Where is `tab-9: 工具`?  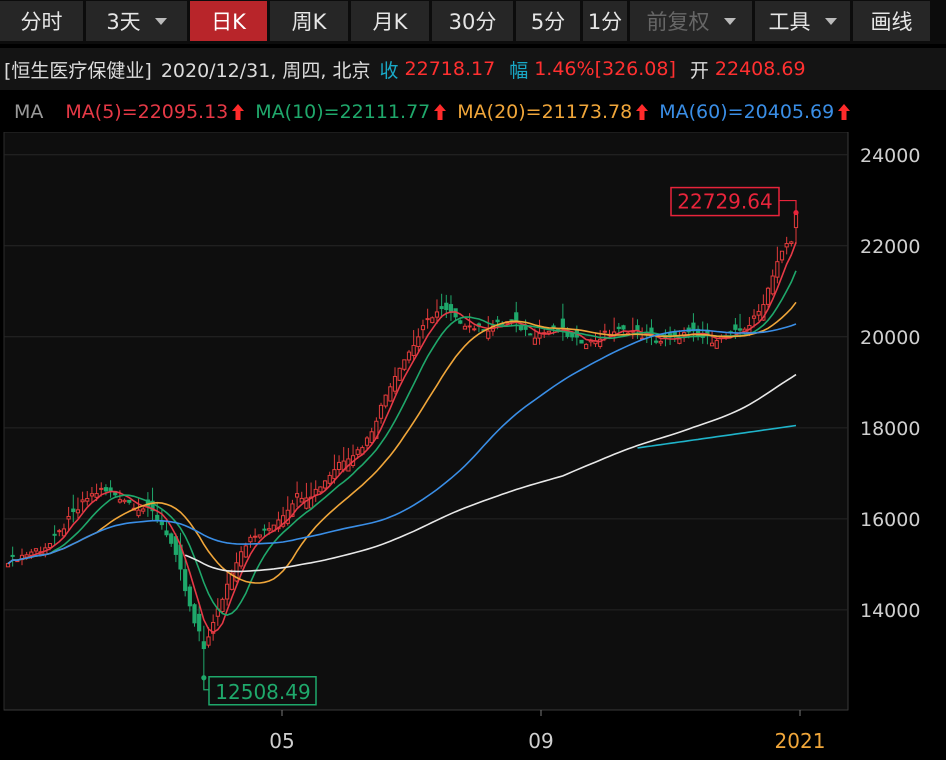
tab-9: 工具 is located at coordinates (802, 21).